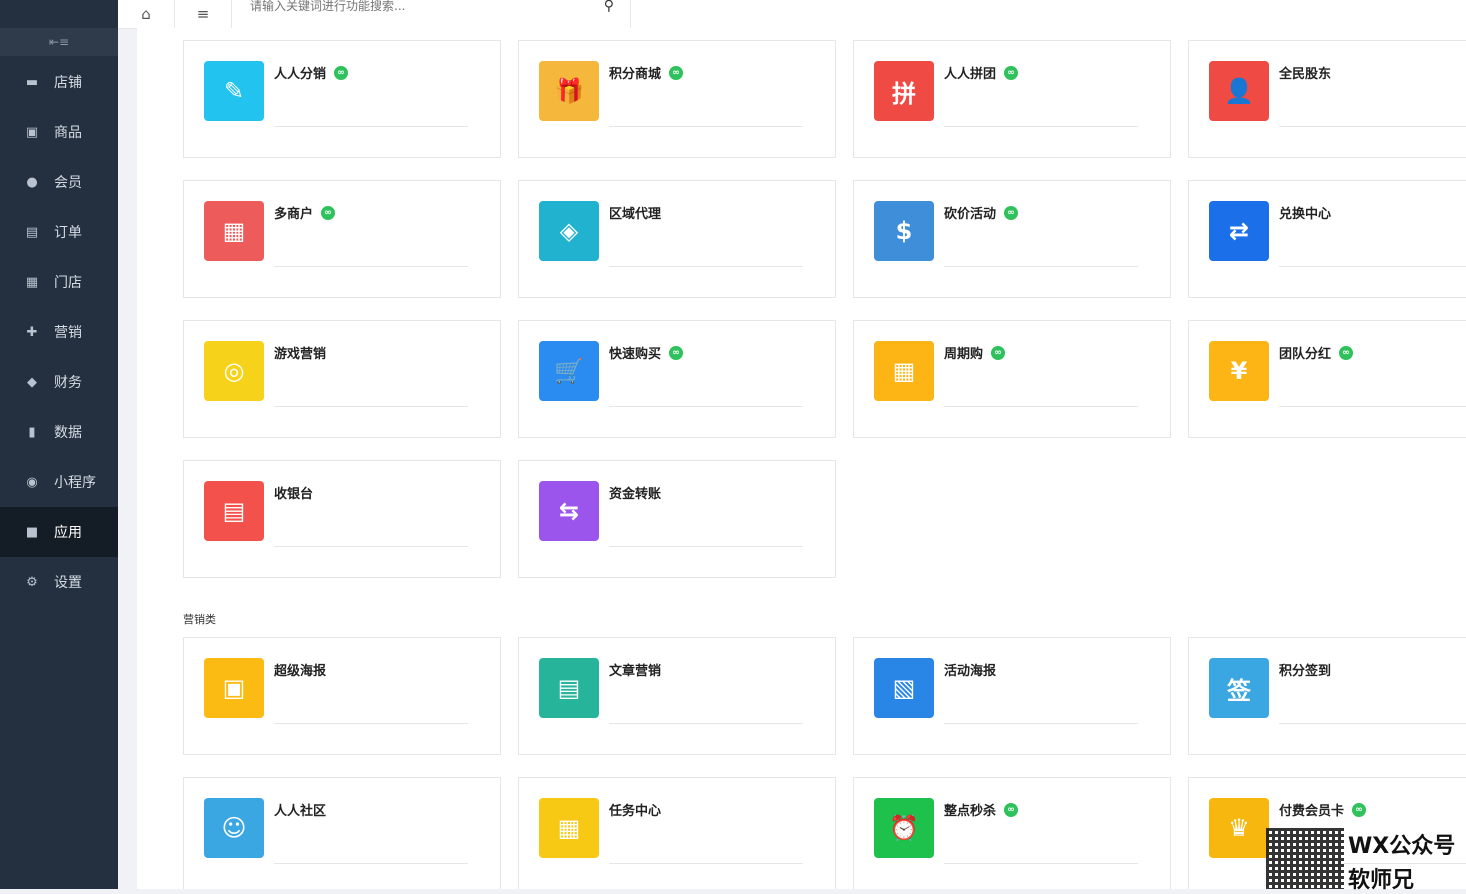  I want to click on menu-toggle-button: ≡, so click(203, 14).